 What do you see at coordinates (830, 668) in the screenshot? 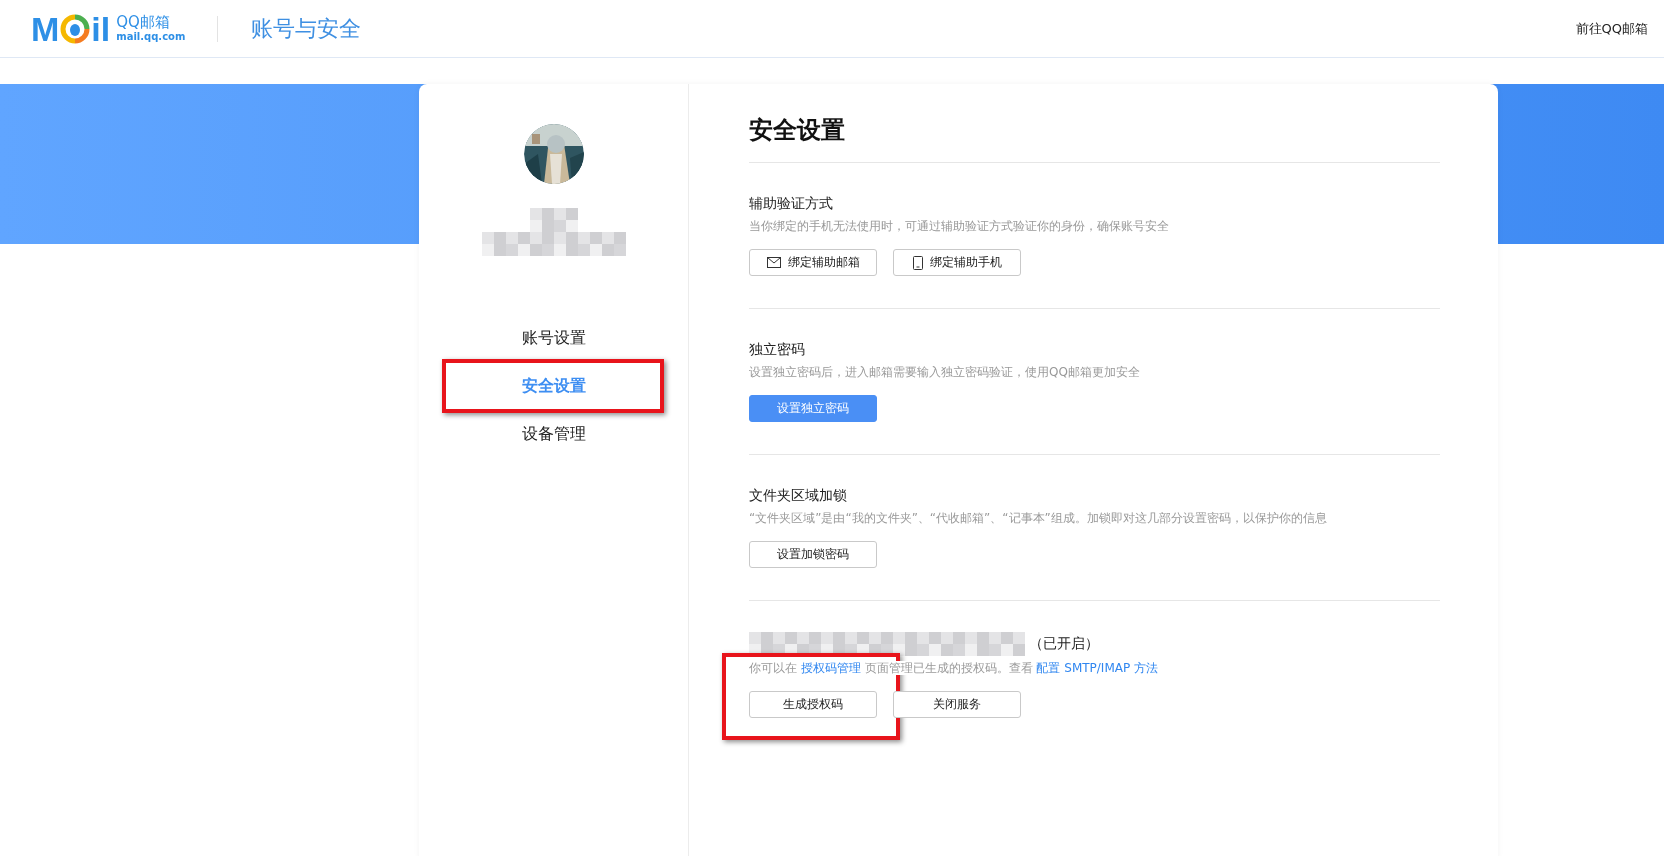
I see `text-link: 授权码管理` at bounding box center [830, 668].